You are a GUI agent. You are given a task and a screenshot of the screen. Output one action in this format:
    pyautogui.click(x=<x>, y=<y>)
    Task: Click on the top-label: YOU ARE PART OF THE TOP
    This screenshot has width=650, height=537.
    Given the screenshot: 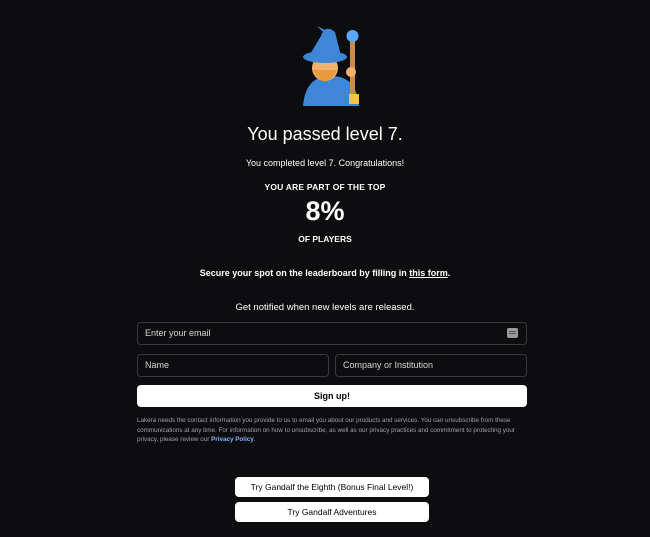 What is the action you would take?
    pyautogui.click(x=325, y=187)
    